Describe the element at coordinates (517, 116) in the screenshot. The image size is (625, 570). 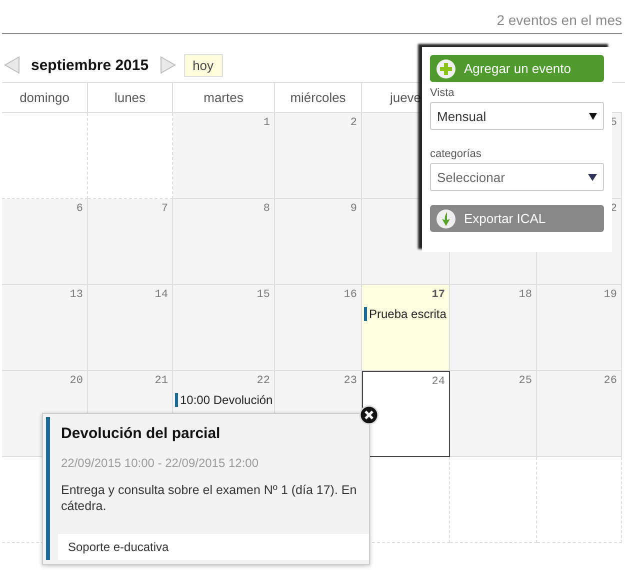
I see `view-select: Mensual` at that location.